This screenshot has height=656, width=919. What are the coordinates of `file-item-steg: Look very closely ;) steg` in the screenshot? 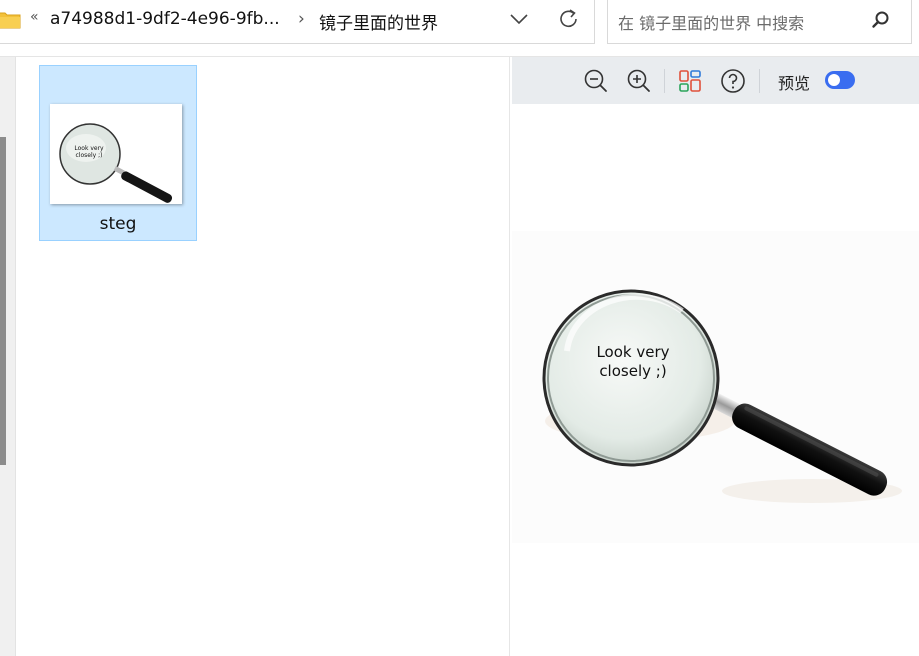 It's located at (118, 153).